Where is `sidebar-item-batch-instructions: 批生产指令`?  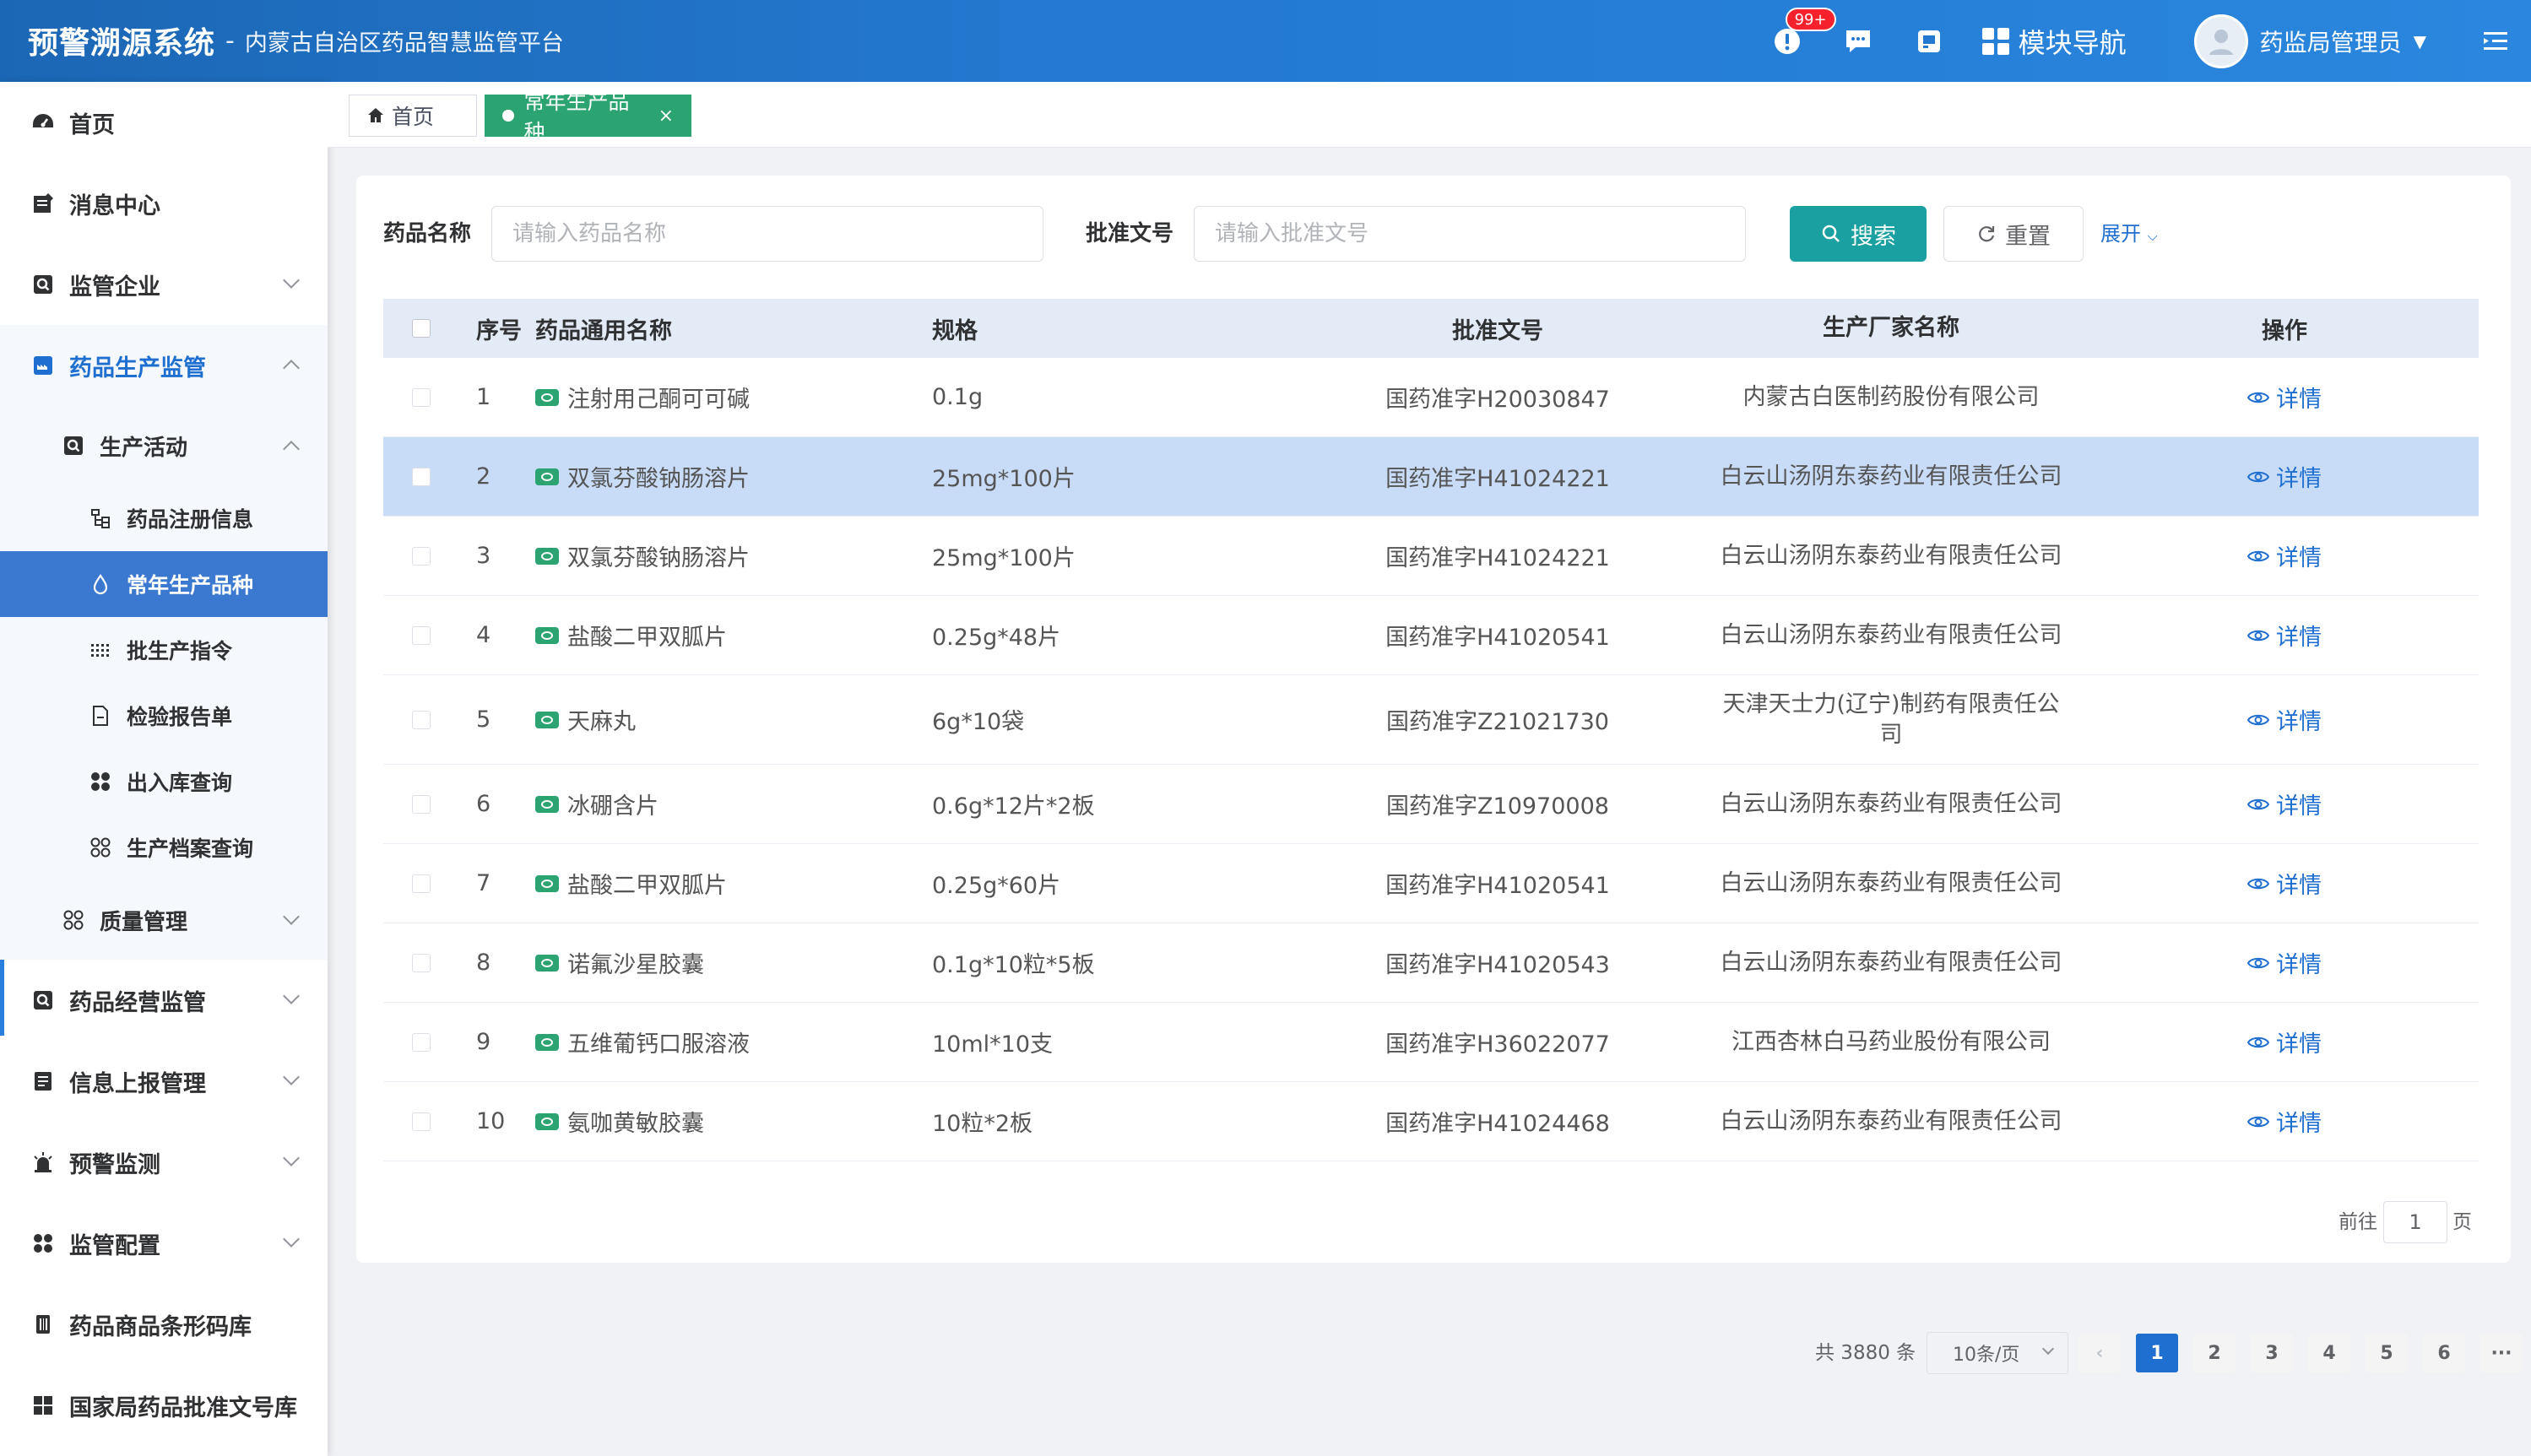
sidebar-item-batch-instructions: 批生产指令 is located at coordinates (164, 650).